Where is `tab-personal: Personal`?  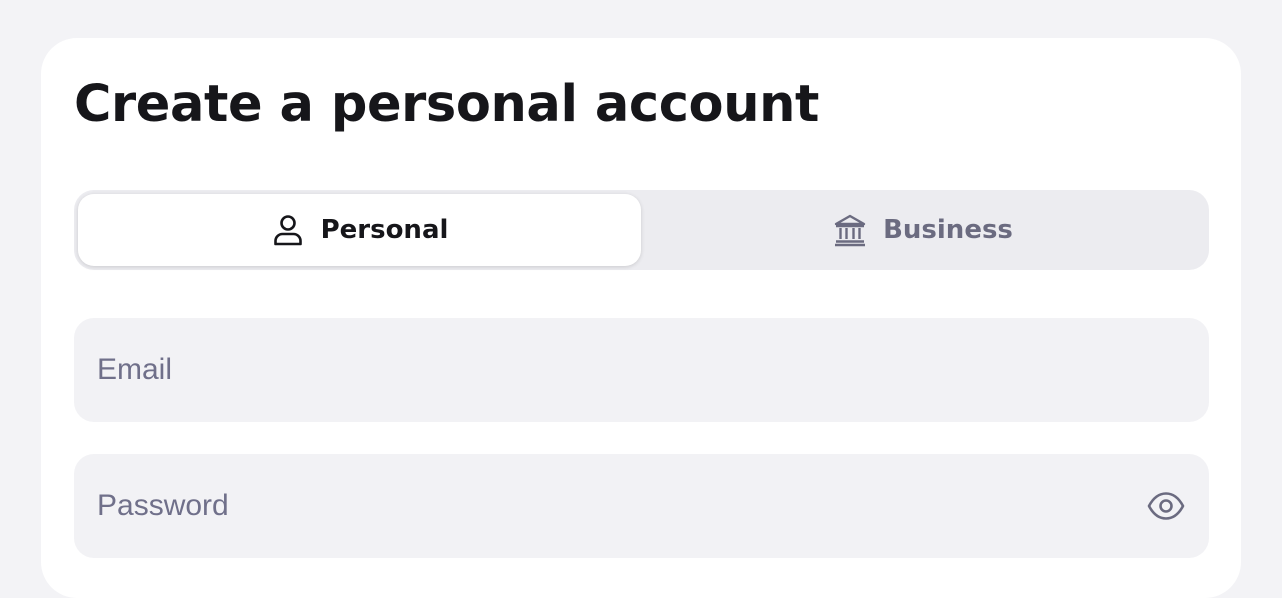 tab-personal: Personal is located at coordinates (359, 230).